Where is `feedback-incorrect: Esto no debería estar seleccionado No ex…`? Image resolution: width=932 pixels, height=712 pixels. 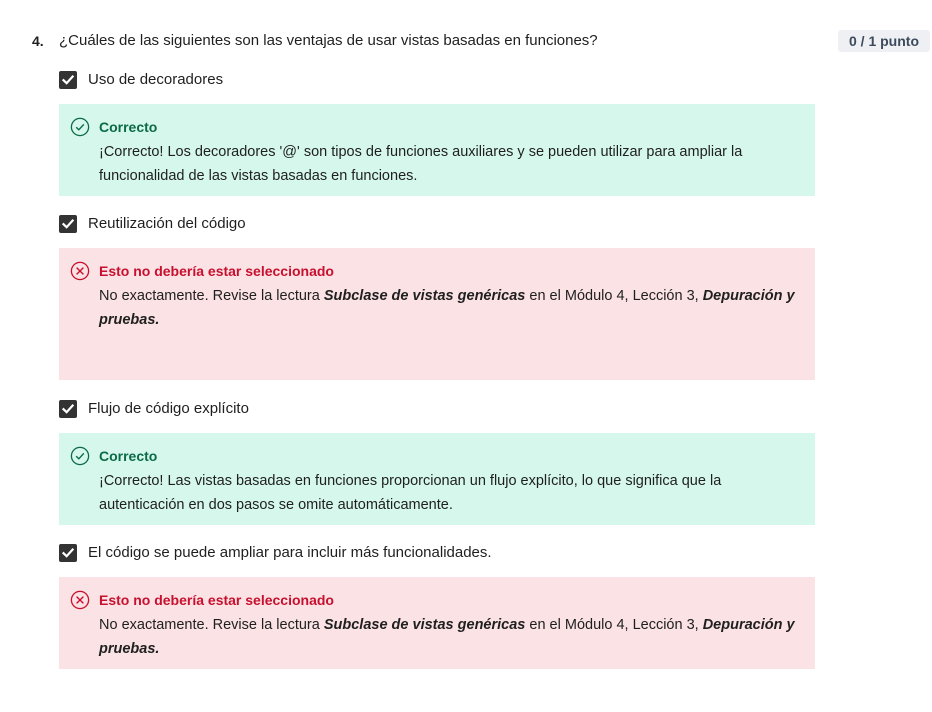
feedback-incorrect: Esto no debería estar seleccionado No ex… is located at coordinates (437, 623).